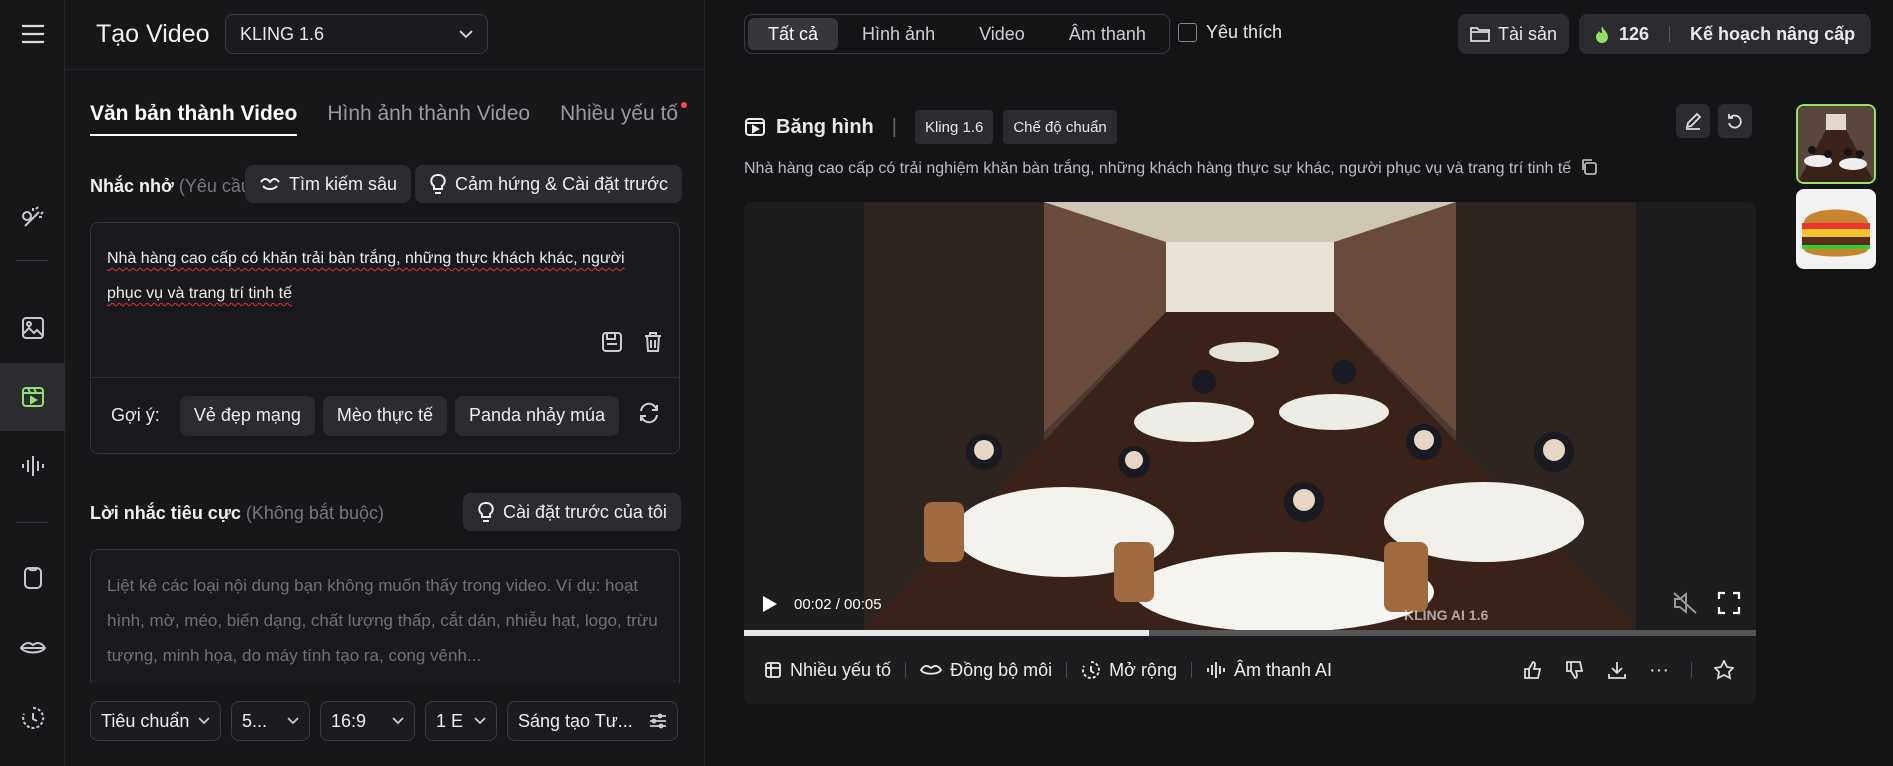 The height and width of the screenshot is (766, 1893). What do you see at coordinates (428, 114) in the screenshot?
I see `tab-image-to-video: Hình ảnh thành Video` at bounding box center [428, 114].